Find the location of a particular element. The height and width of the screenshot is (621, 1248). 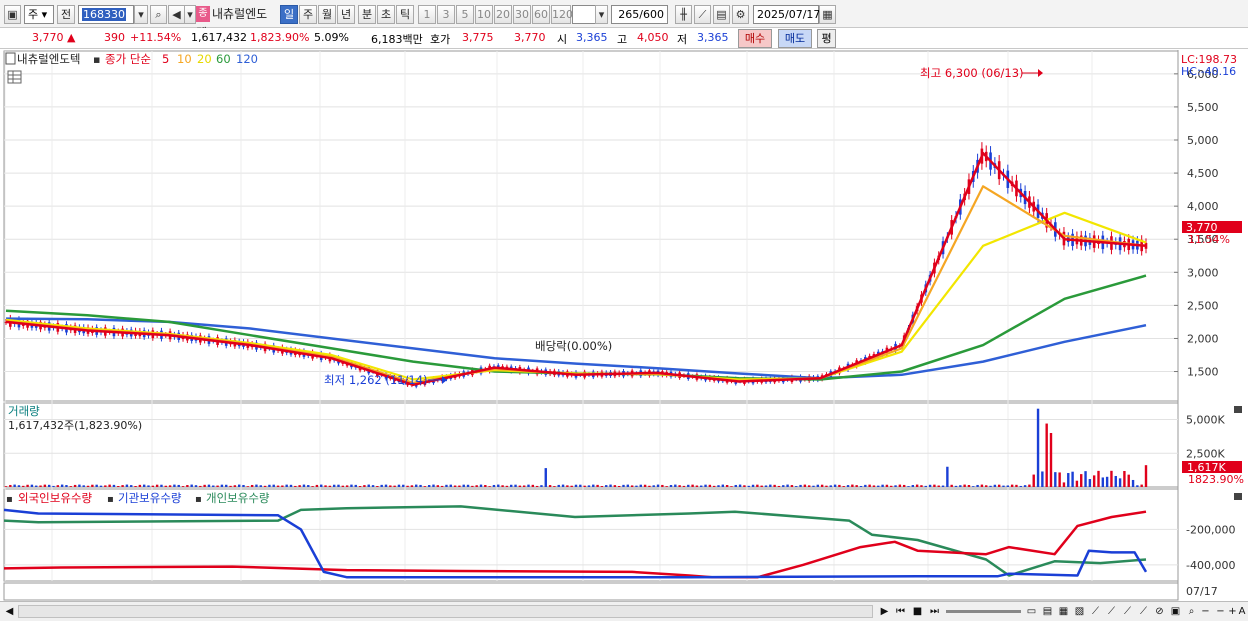

volume-panel is located at coordinates (591, 445).